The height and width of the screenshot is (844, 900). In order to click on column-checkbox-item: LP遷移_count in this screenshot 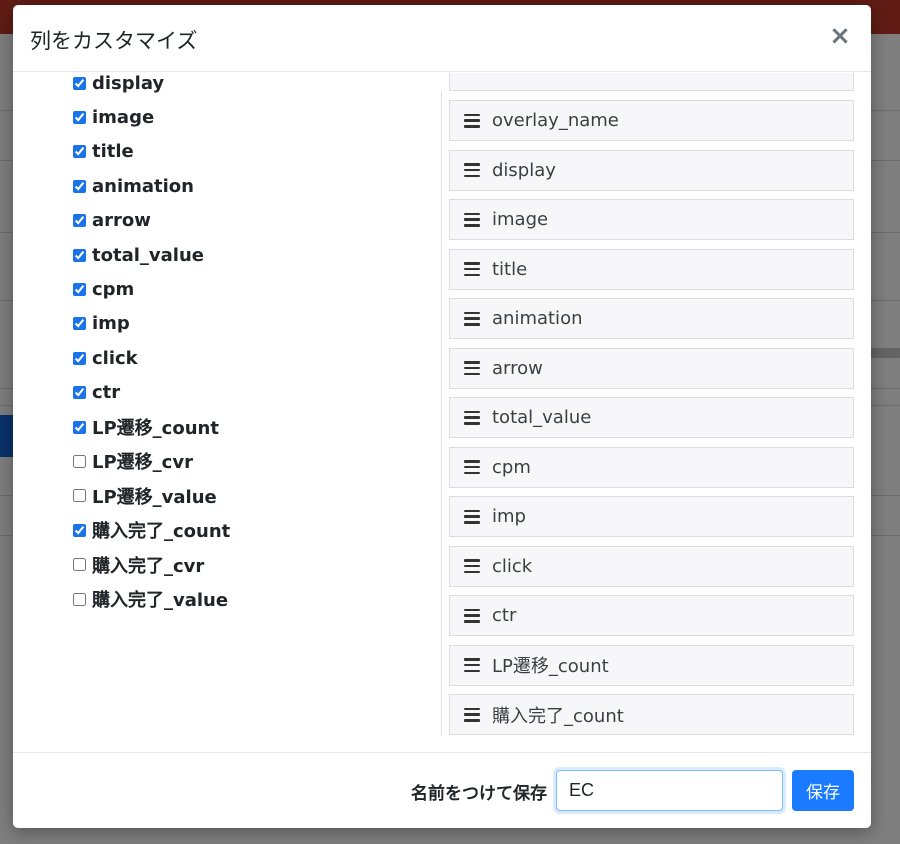, I will do `click(146, 427)`.